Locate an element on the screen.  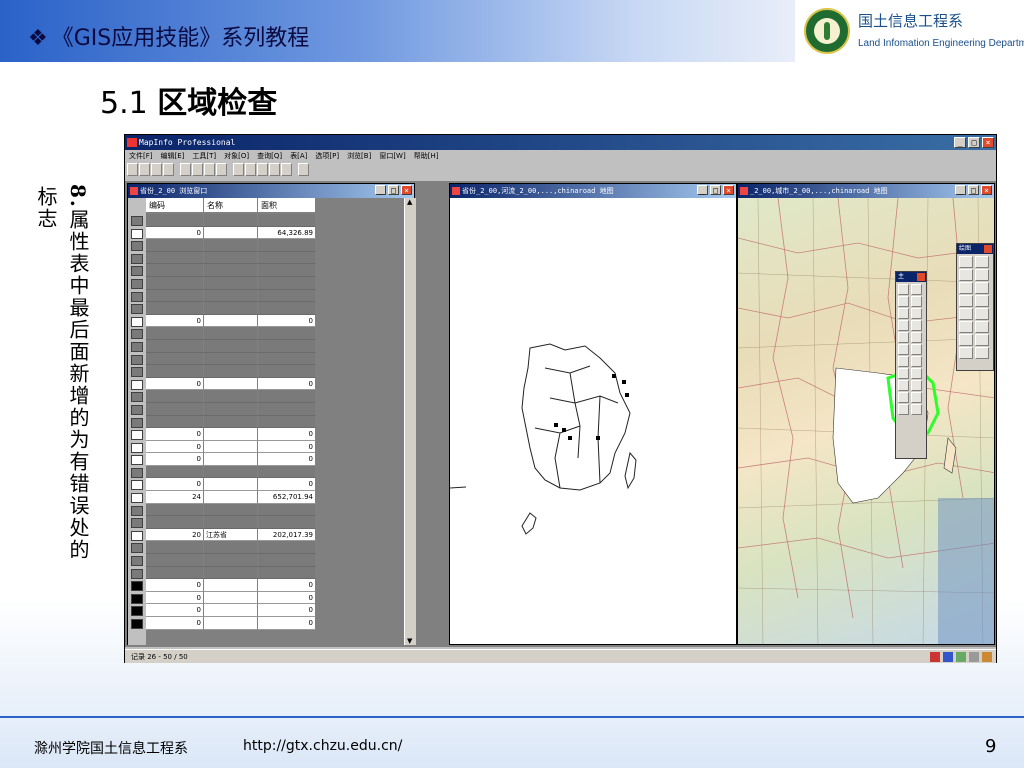
ime-english-icon is located at coordinates (948, 657).